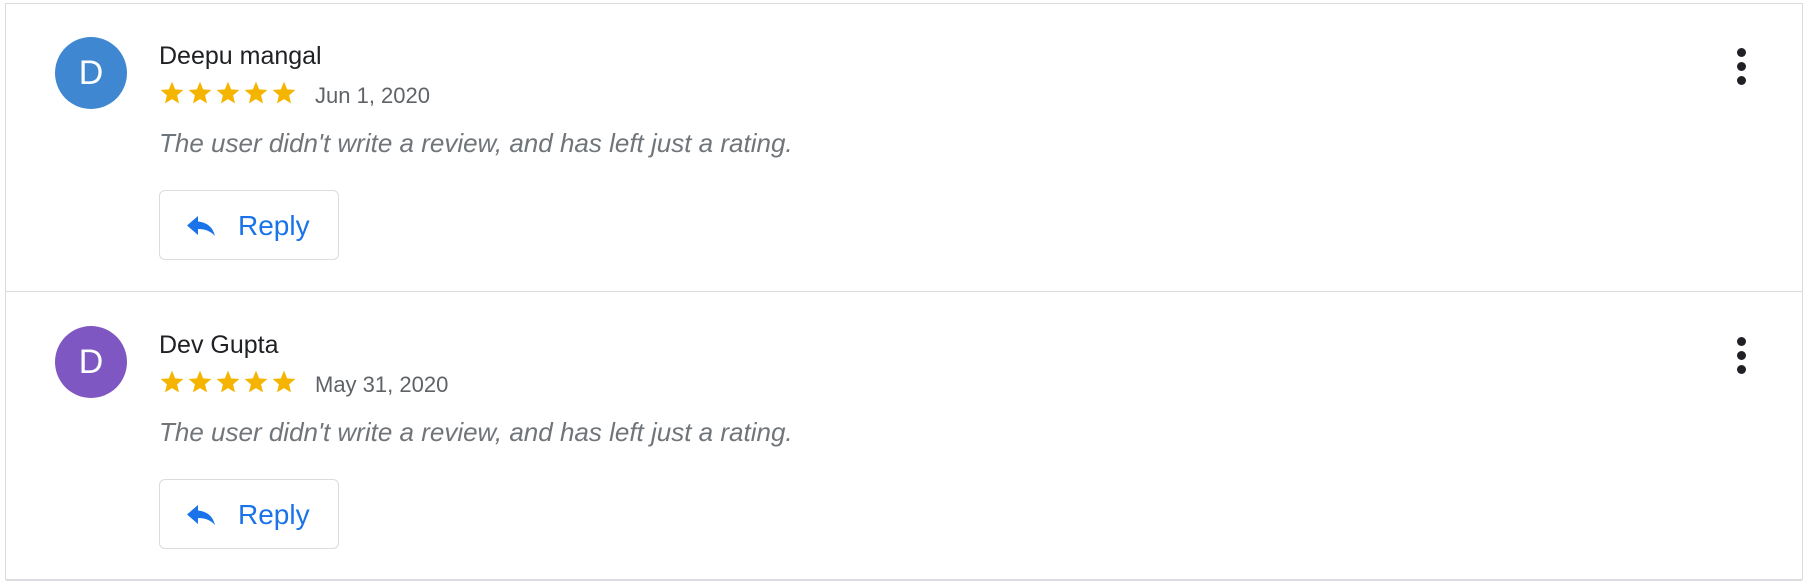 The image size is (1810, 586). Describe the element at coordinates (372, 95) in the screenshot. I see `review-date: Jun 1, 2020` at that location.